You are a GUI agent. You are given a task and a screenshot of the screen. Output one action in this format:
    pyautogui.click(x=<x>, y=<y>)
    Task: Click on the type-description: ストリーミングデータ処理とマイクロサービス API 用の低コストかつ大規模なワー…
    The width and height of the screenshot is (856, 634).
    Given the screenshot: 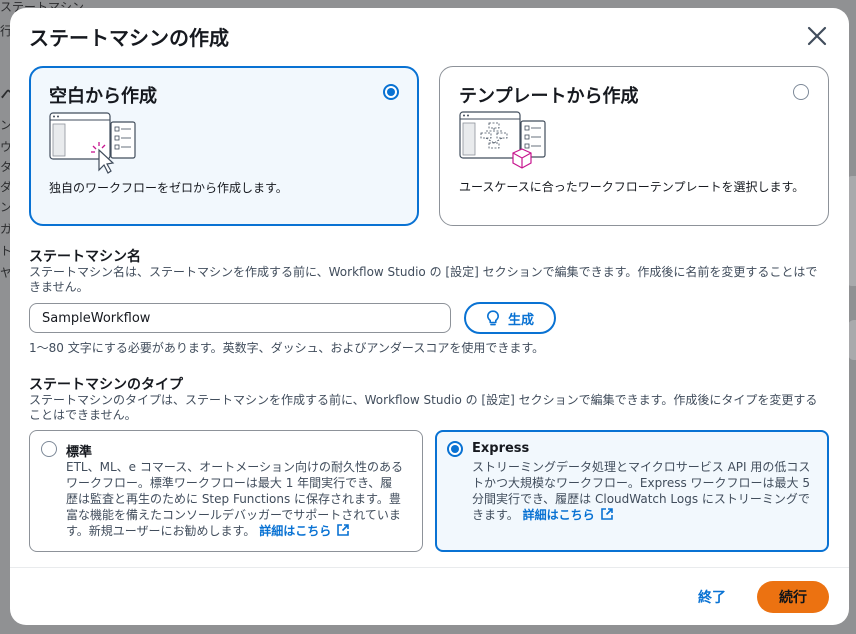 What is the action you would take?
    pyautogui.click(x=645, y=491)
    